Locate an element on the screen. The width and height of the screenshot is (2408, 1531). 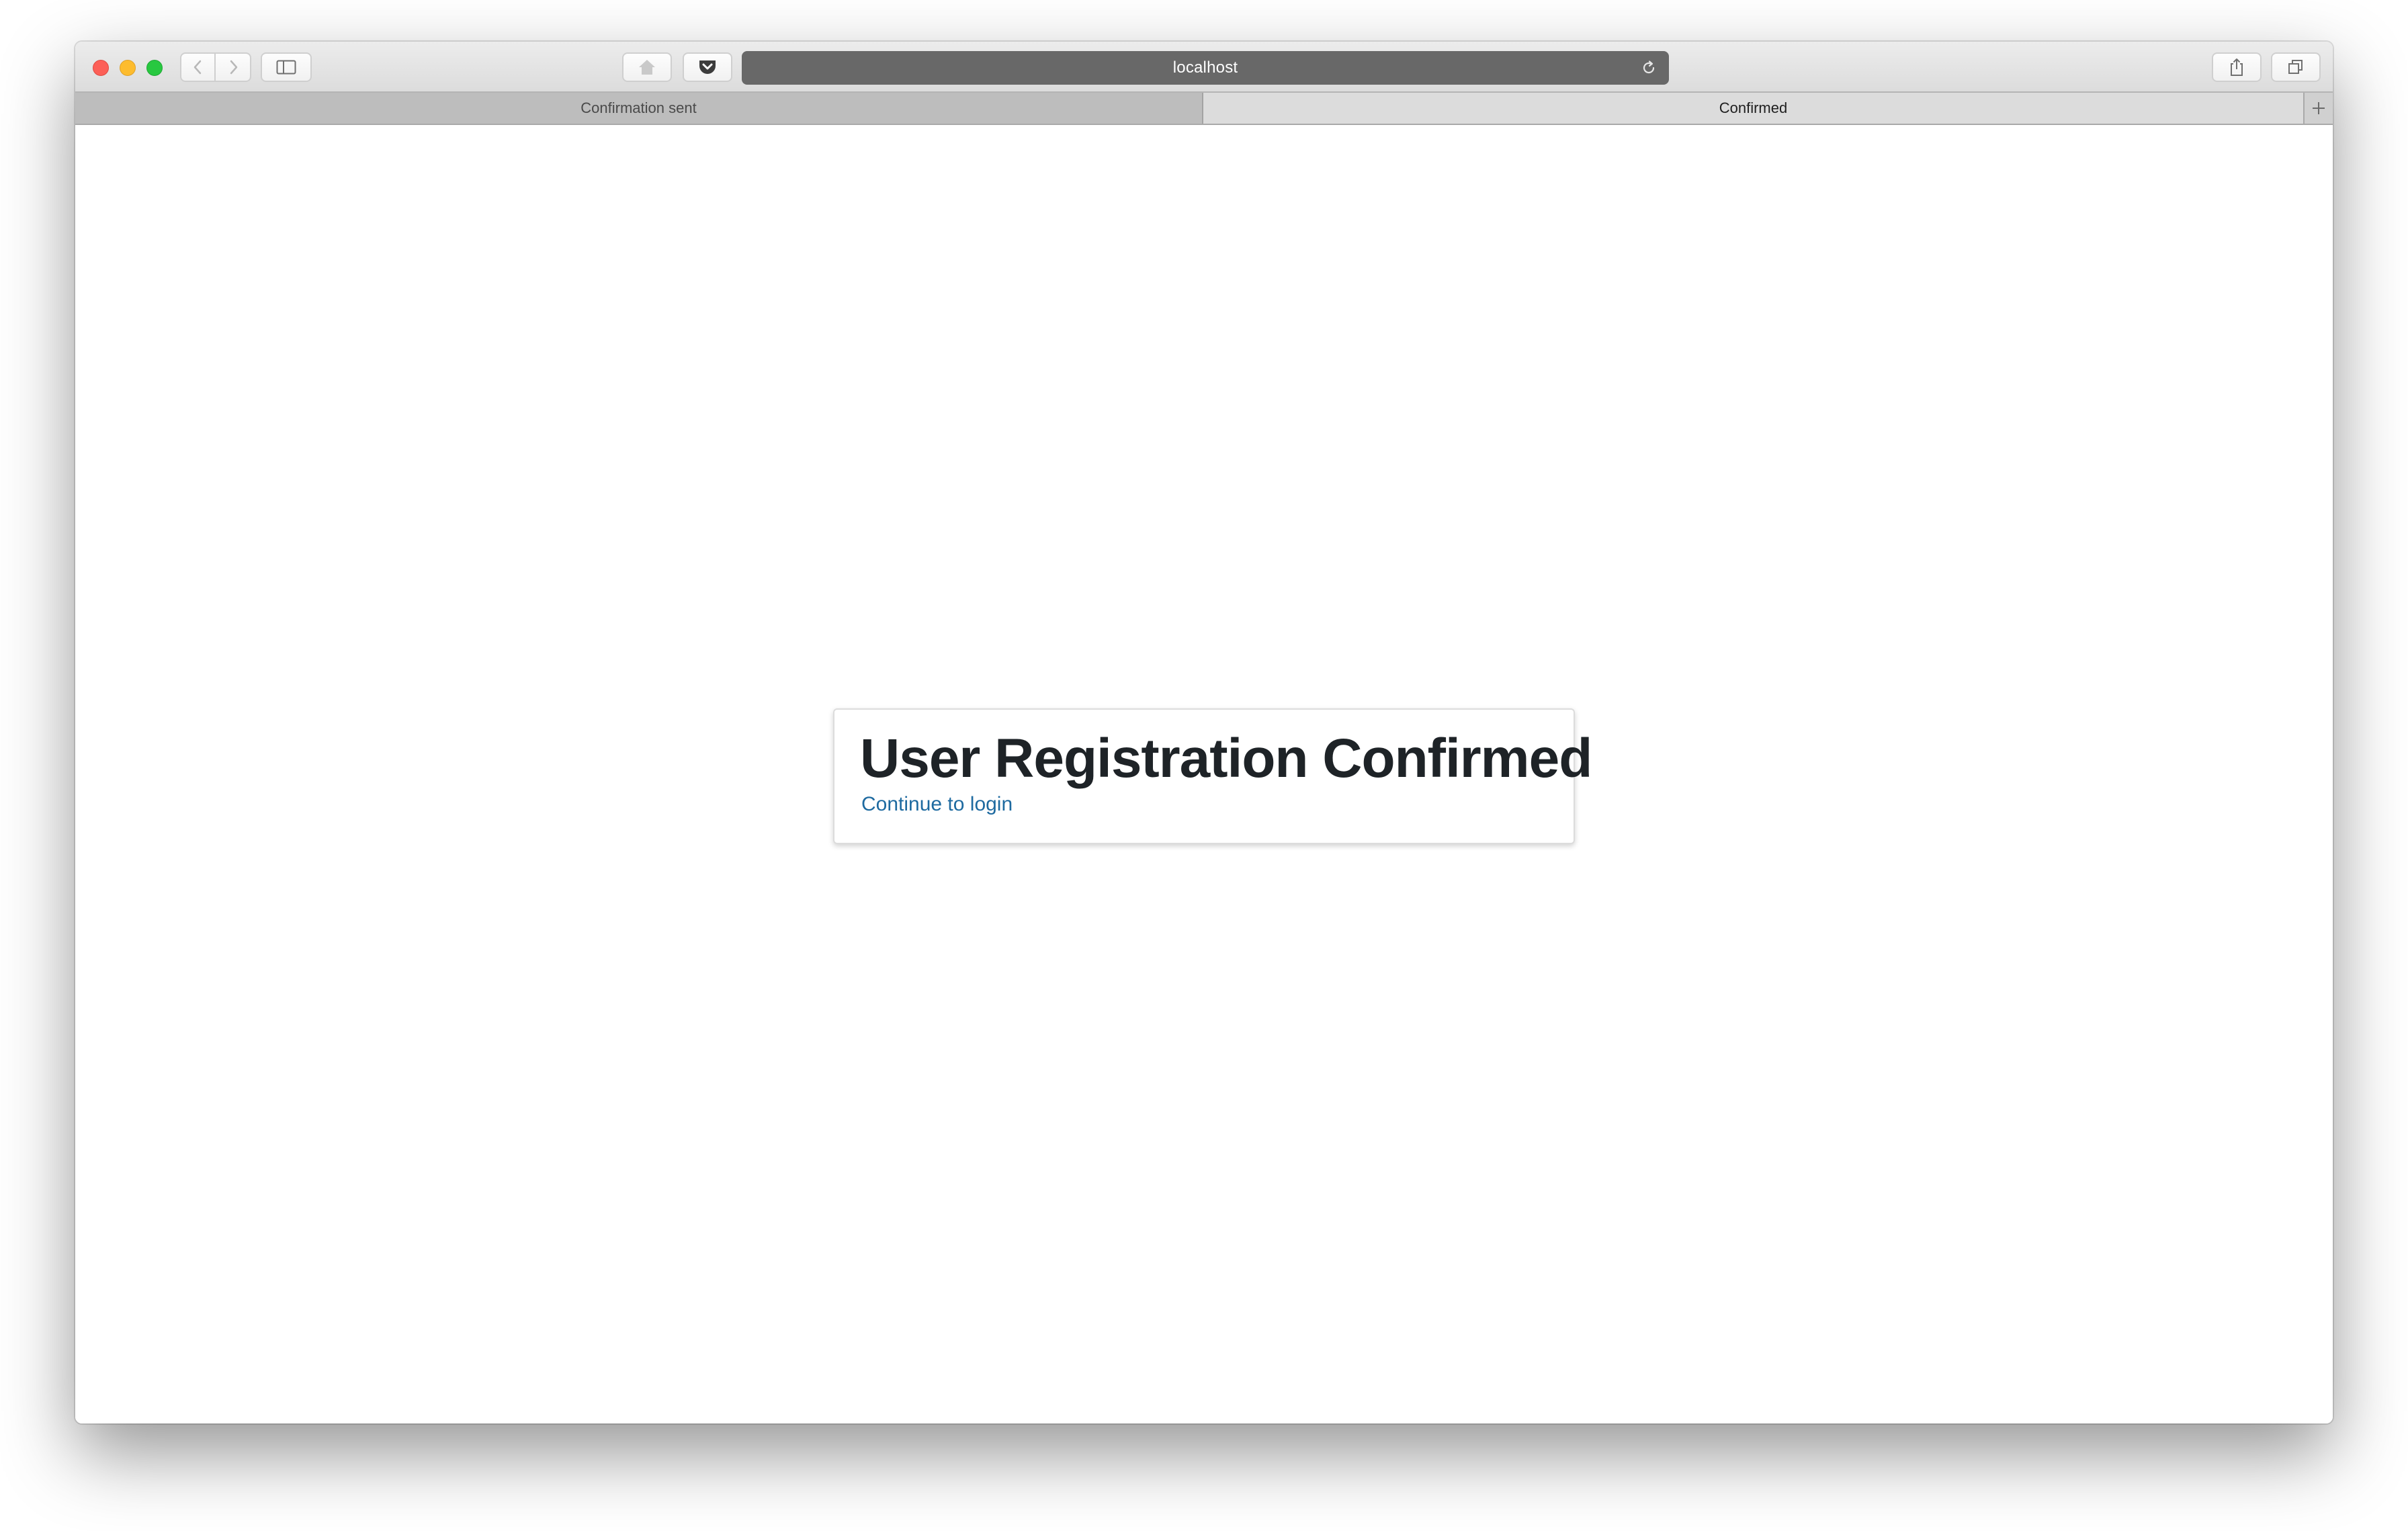
chevron-left-icon is located at coordinates (197, 67).